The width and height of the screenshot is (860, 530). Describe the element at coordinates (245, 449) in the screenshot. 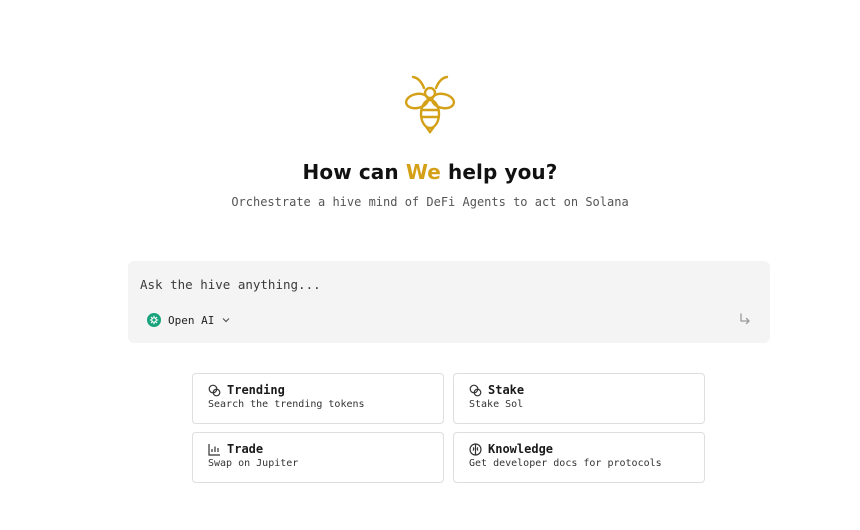

I see `card-title: Trade` at that location.